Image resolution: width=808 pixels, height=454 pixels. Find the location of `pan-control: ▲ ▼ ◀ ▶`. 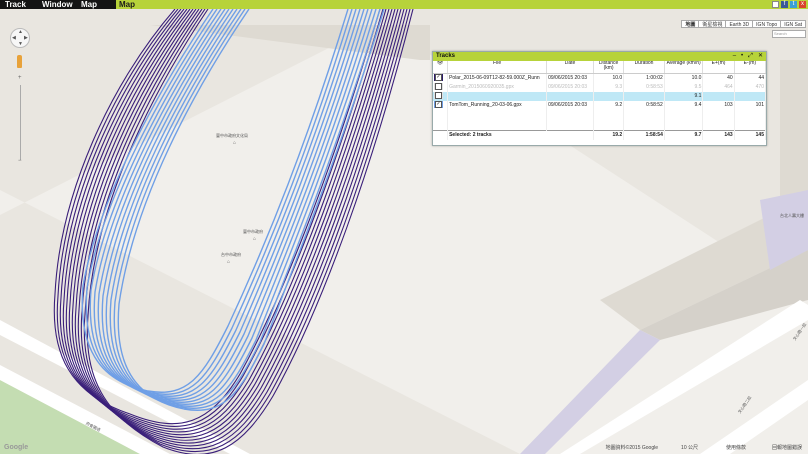

pan-control: ▲ ▼ ◀ ▶ is located at coordinates (20, 38).